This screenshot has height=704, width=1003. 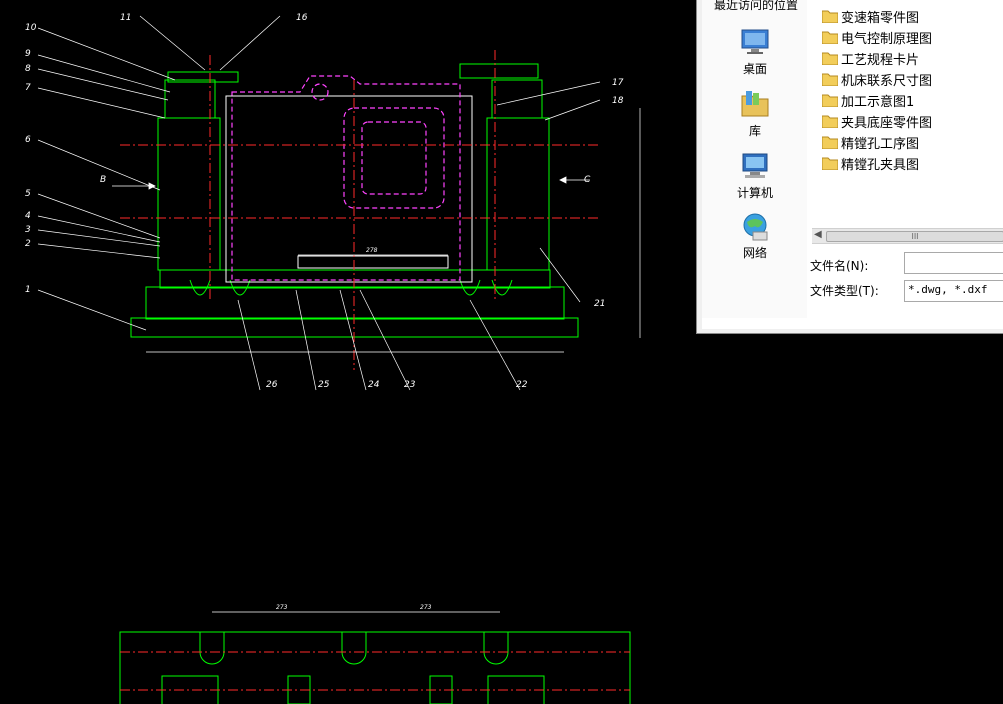 I want to click on list-item: 精镗孔夹具图, so click(x=870, y=163).